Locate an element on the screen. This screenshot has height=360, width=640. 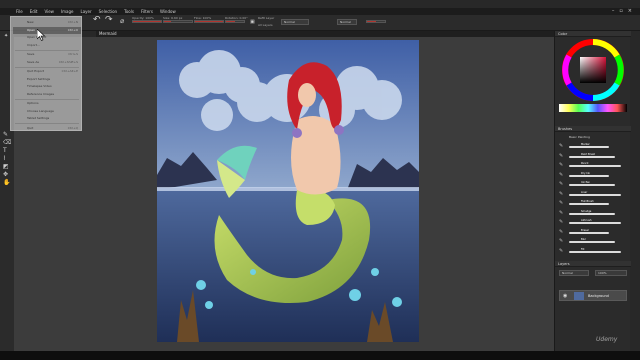
rotation-slider is located at coordinates (235, 21).